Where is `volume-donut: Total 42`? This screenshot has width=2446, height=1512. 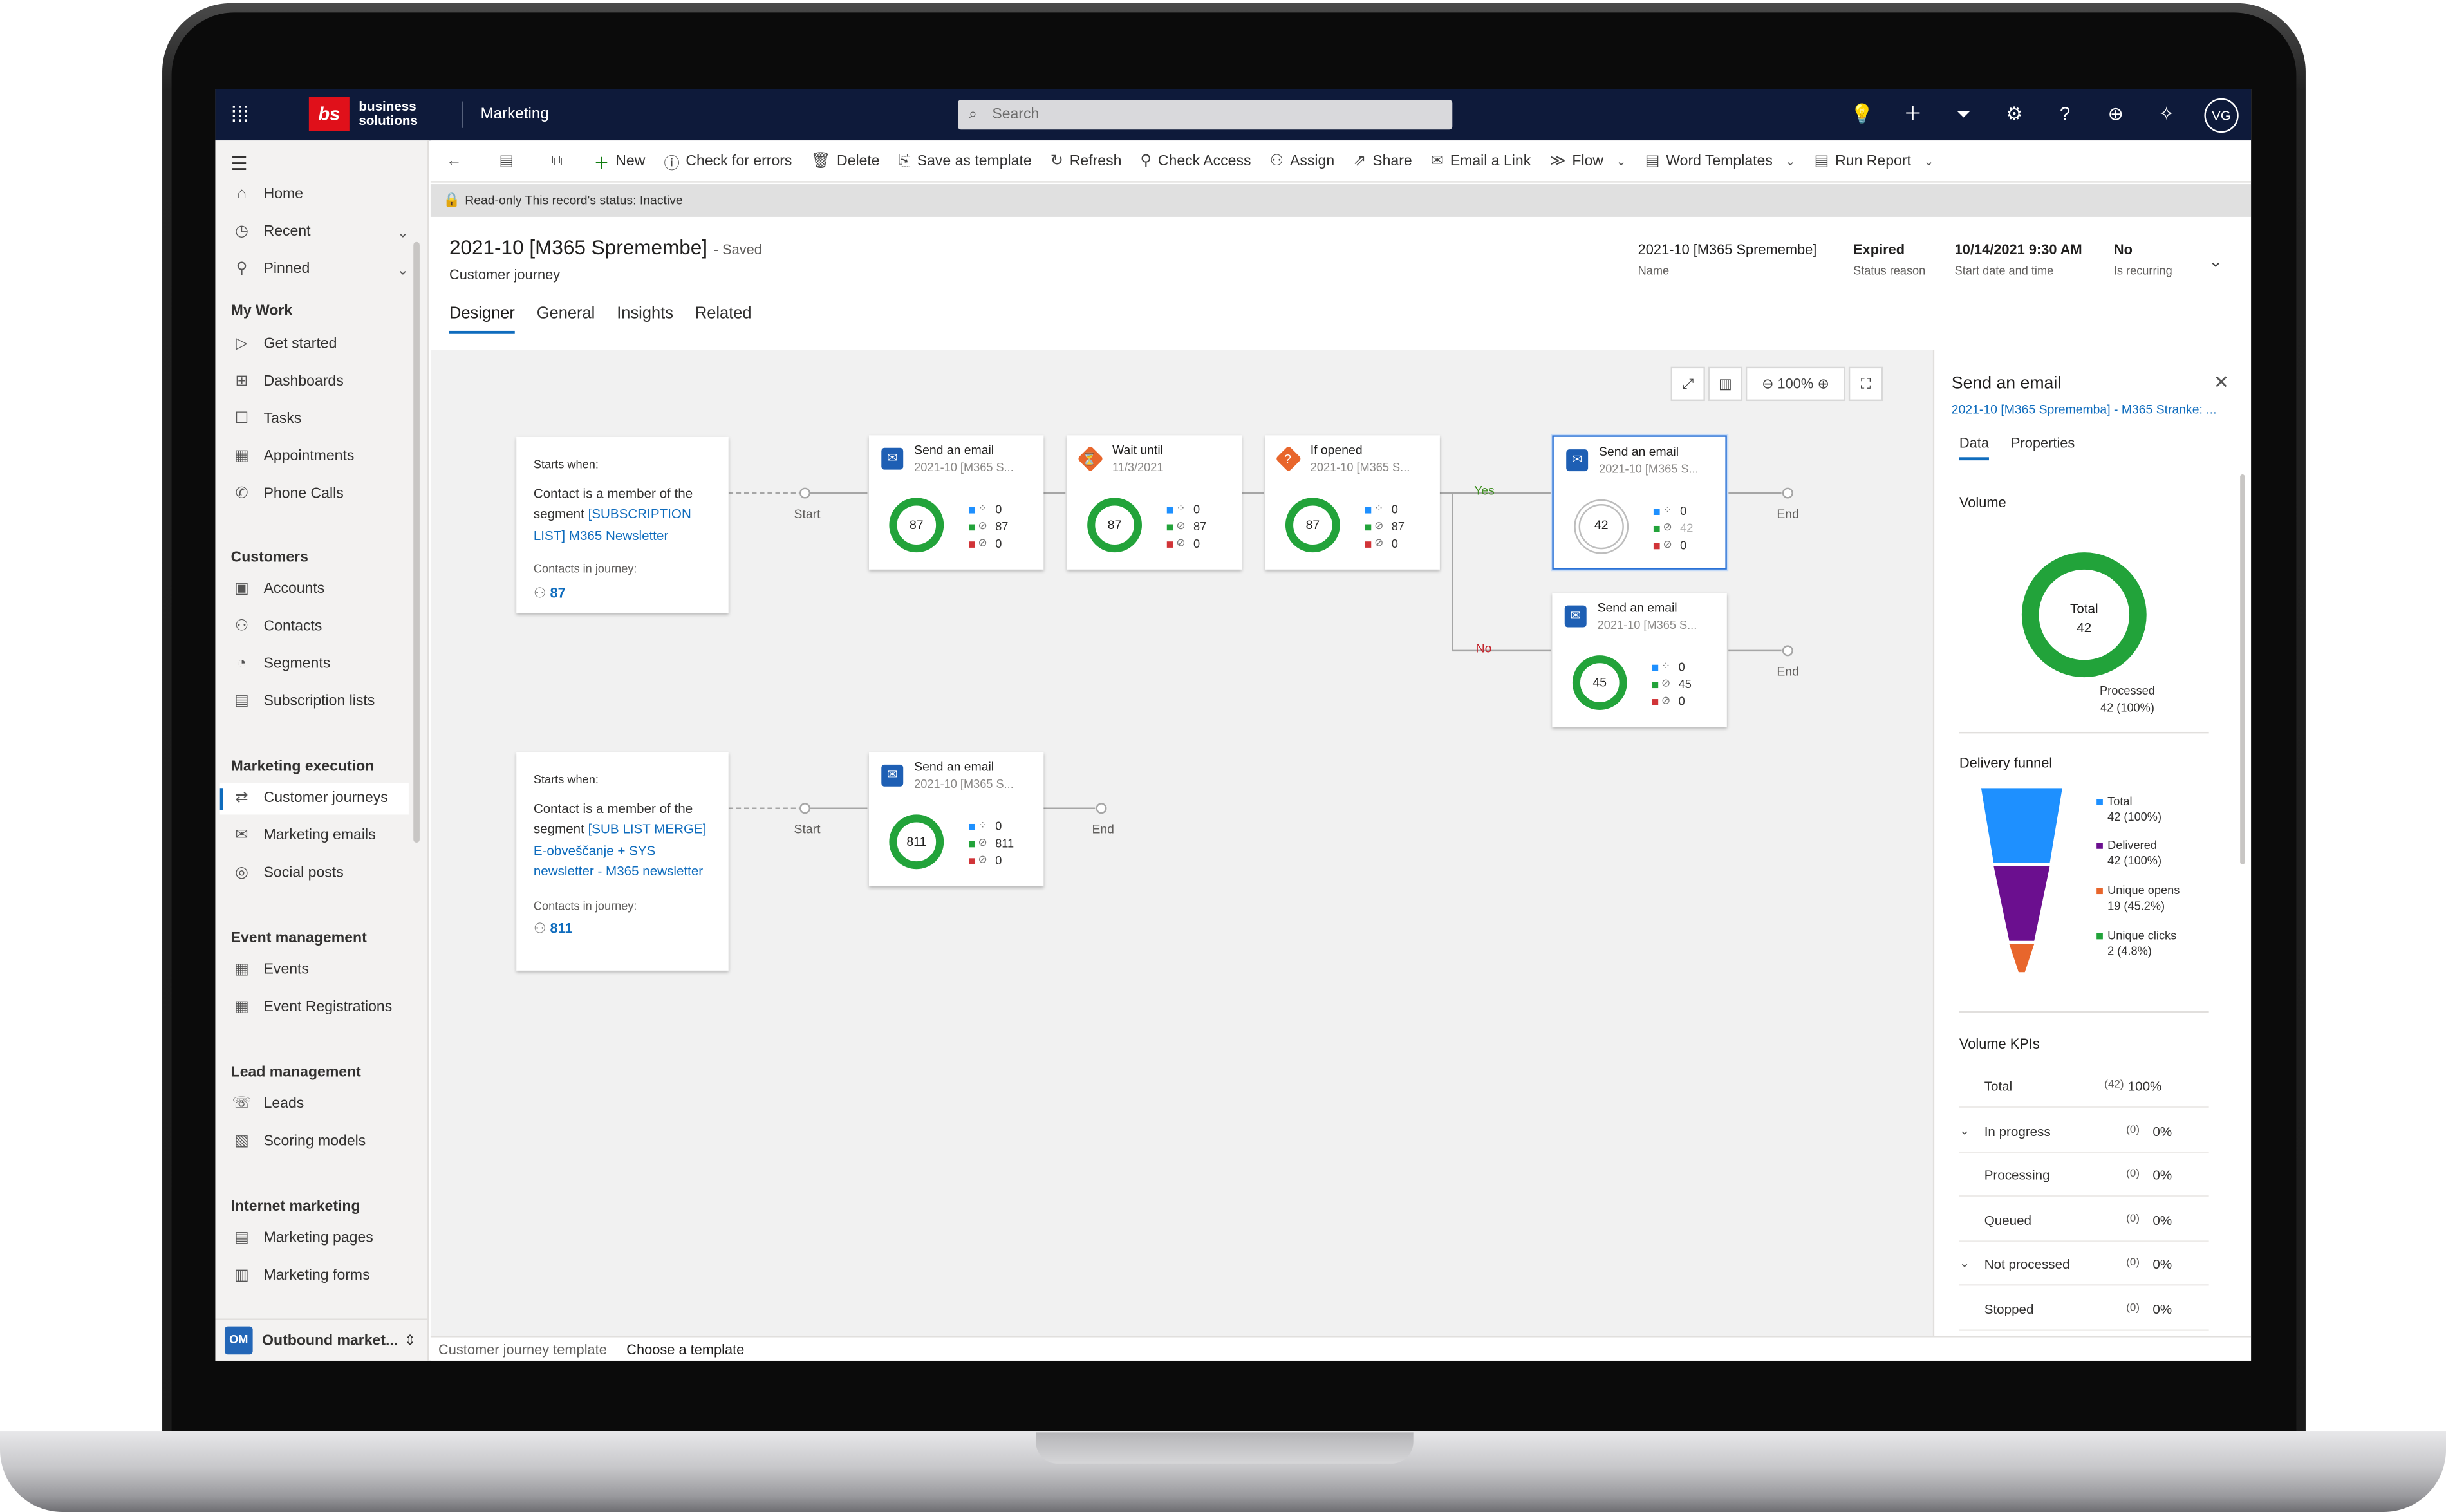
volume-donut: Total 42 is located at coordinates (2084, 615).